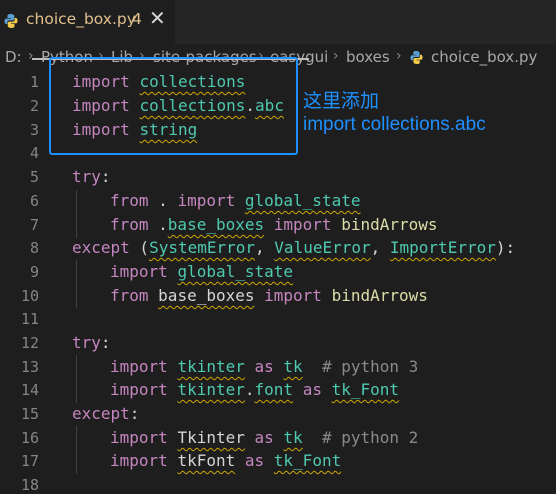 The width and height of the screenshot is (556, 494). What do you see at coordinates (91, 342) in the screenshot?
I see `code-line-12: try:` at bounding box center [91, 342].